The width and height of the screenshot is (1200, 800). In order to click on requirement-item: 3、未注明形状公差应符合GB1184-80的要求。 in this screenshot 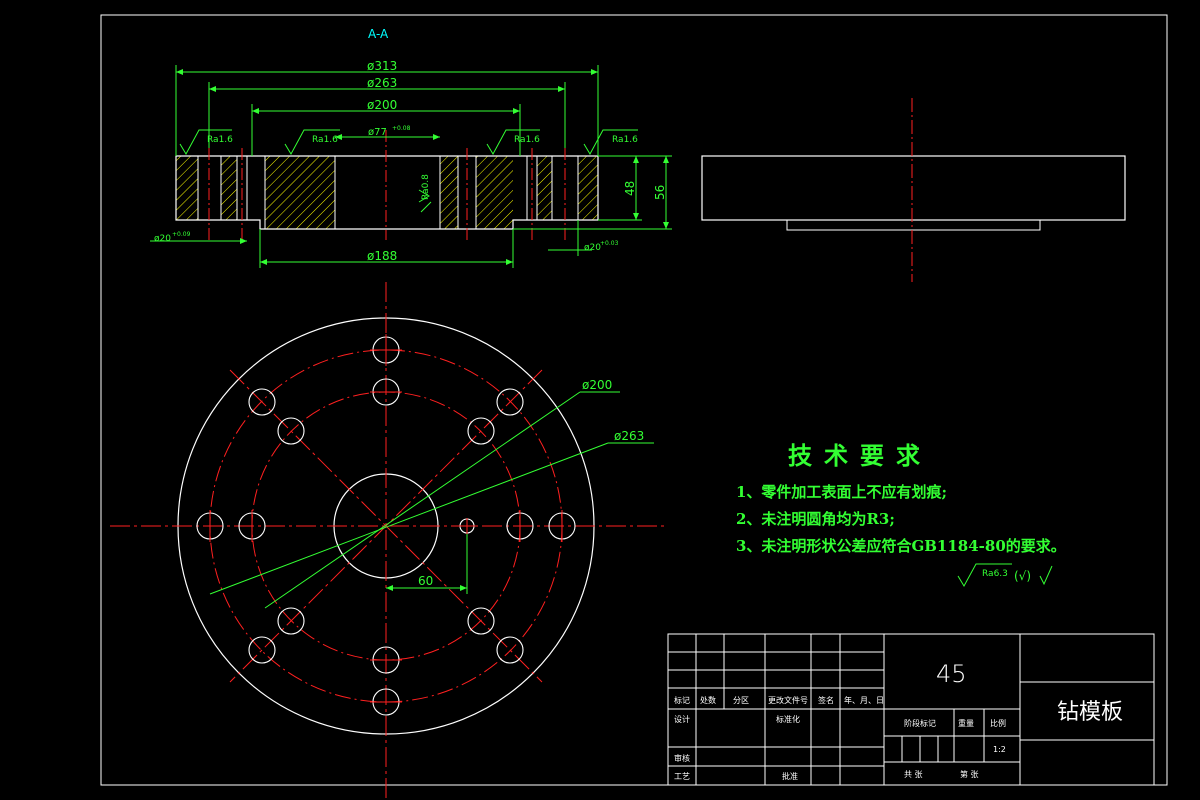, I will do `click(901, 546)`.